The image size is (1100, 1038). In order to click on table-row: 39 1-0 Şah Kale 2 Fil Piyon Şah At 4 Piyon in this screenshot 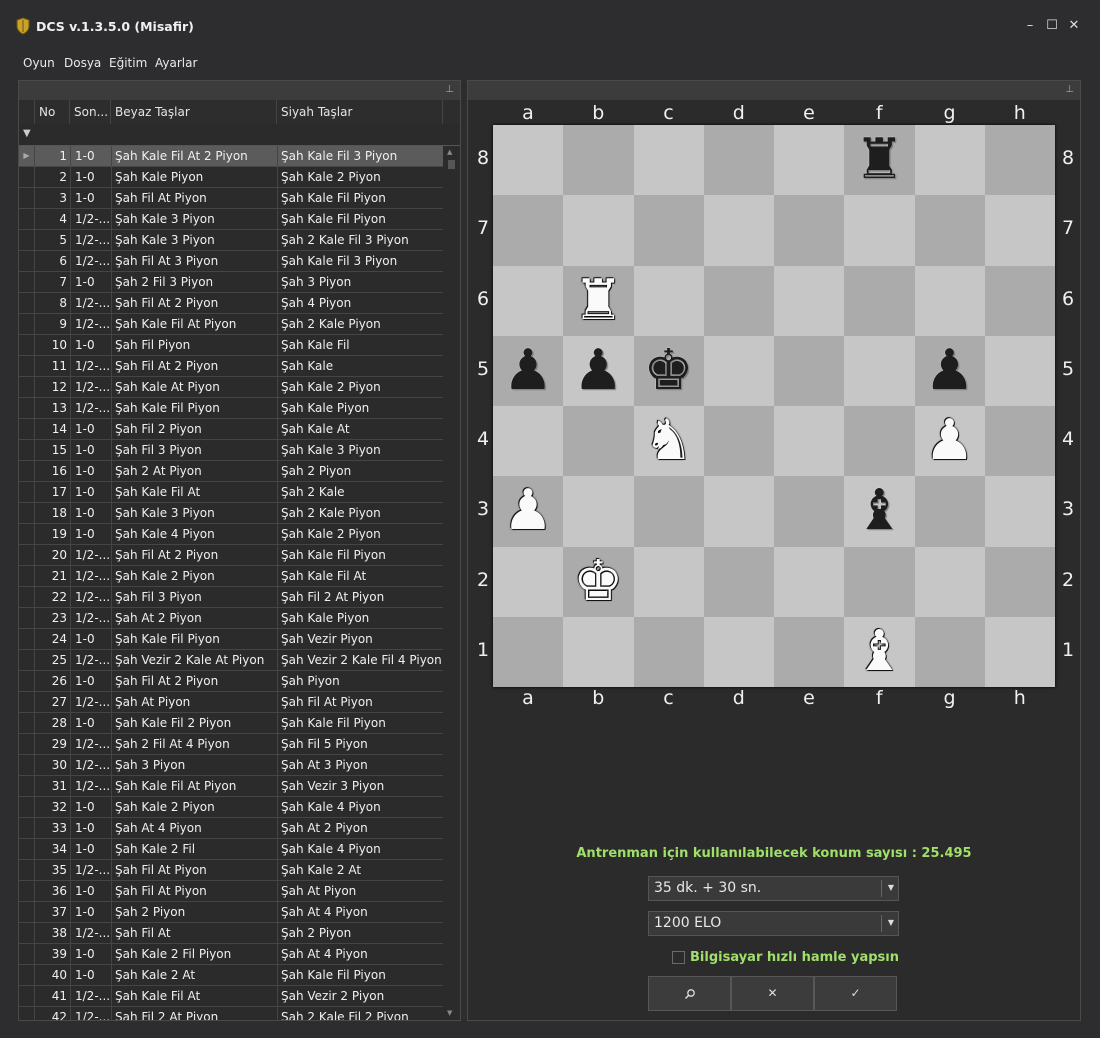, I will do `click(231, 954)`.